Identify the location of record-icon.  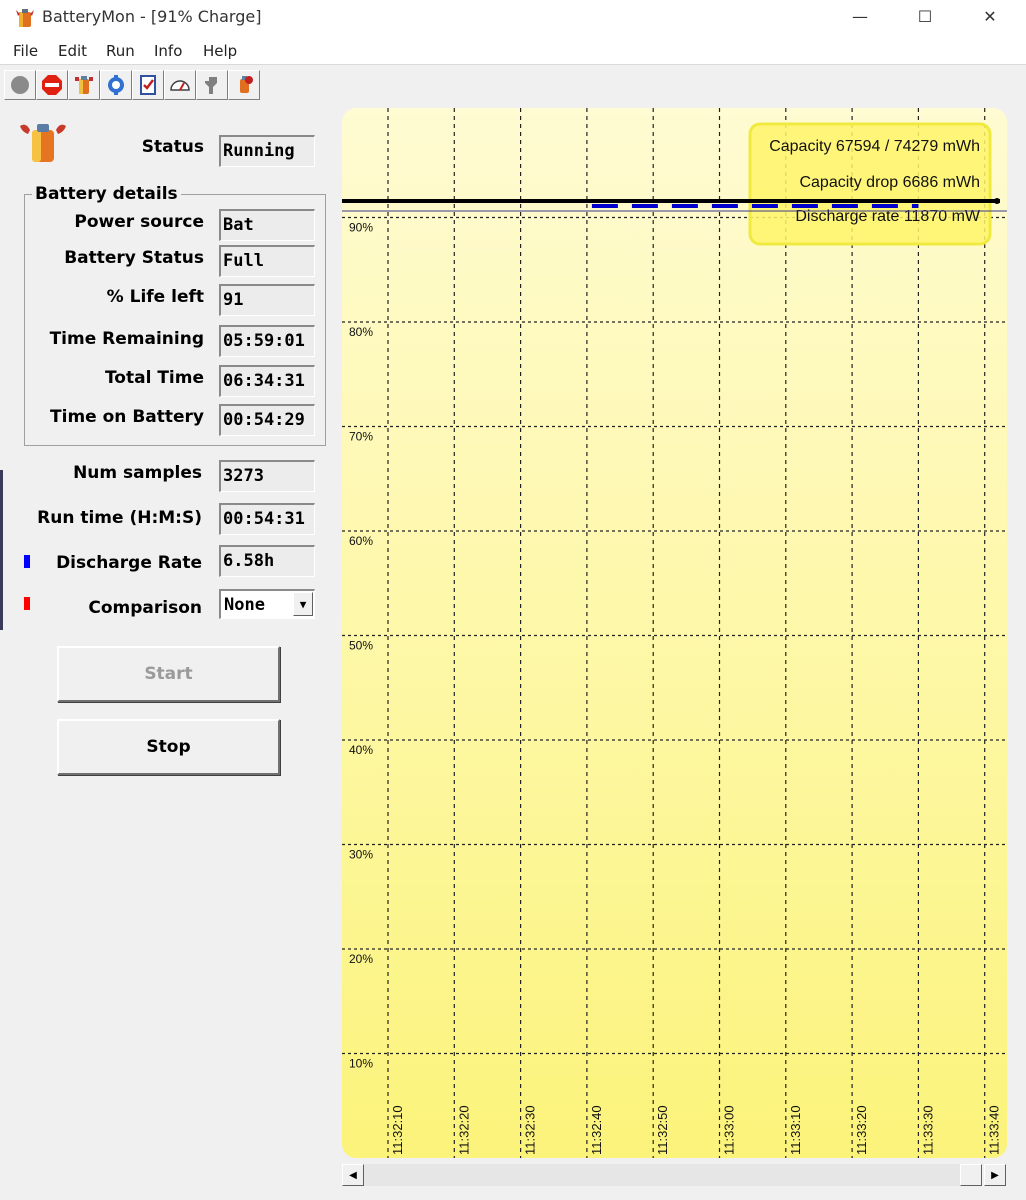
(20, 85).